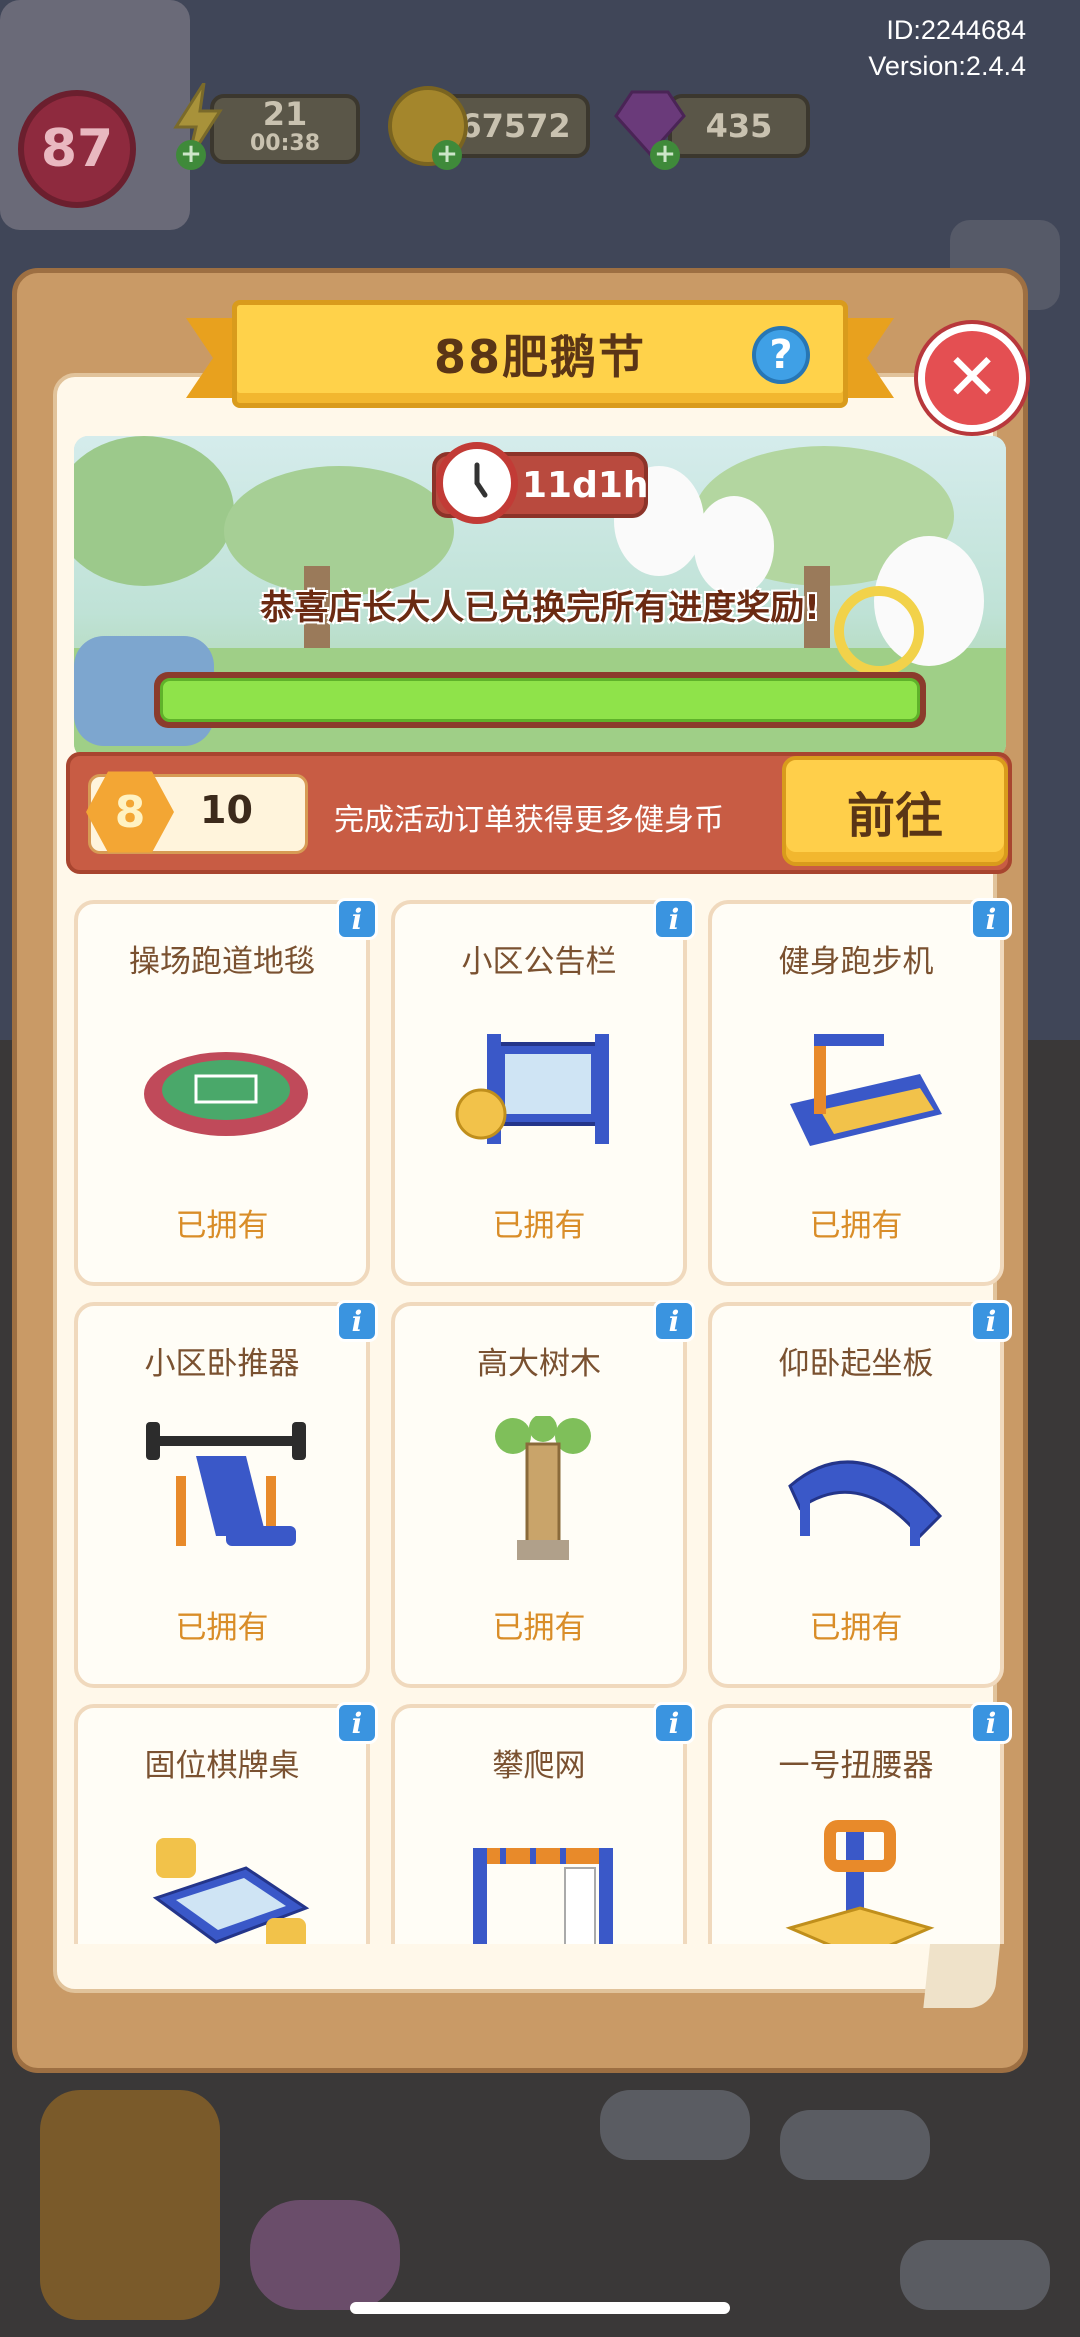 The image size is (1080, 2337). Describe the element at coordinates (781, 355) in the screenshot. I see `help-icon: ?` at that location.